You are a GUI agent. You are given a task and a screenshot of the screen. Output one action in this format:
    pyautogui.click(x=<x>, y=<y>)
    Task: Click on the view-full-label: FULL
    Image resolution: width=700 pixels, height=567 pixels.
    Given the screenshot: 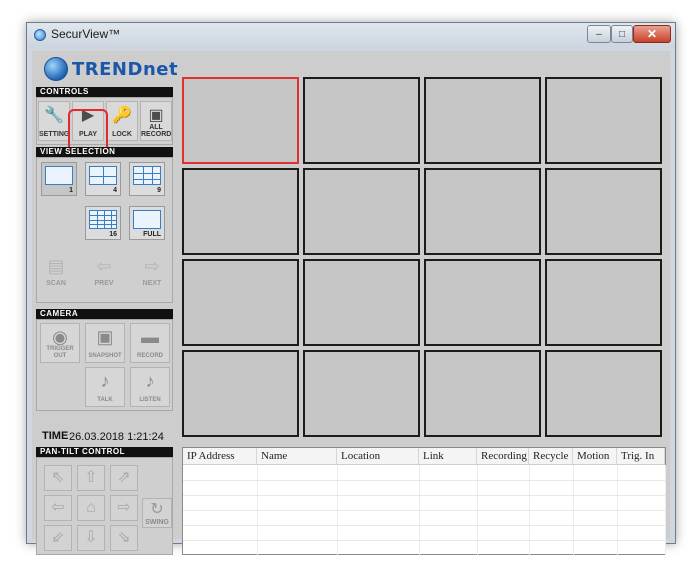 What is the action you would take?
    pyautogui.click(x=152, y=234)
    